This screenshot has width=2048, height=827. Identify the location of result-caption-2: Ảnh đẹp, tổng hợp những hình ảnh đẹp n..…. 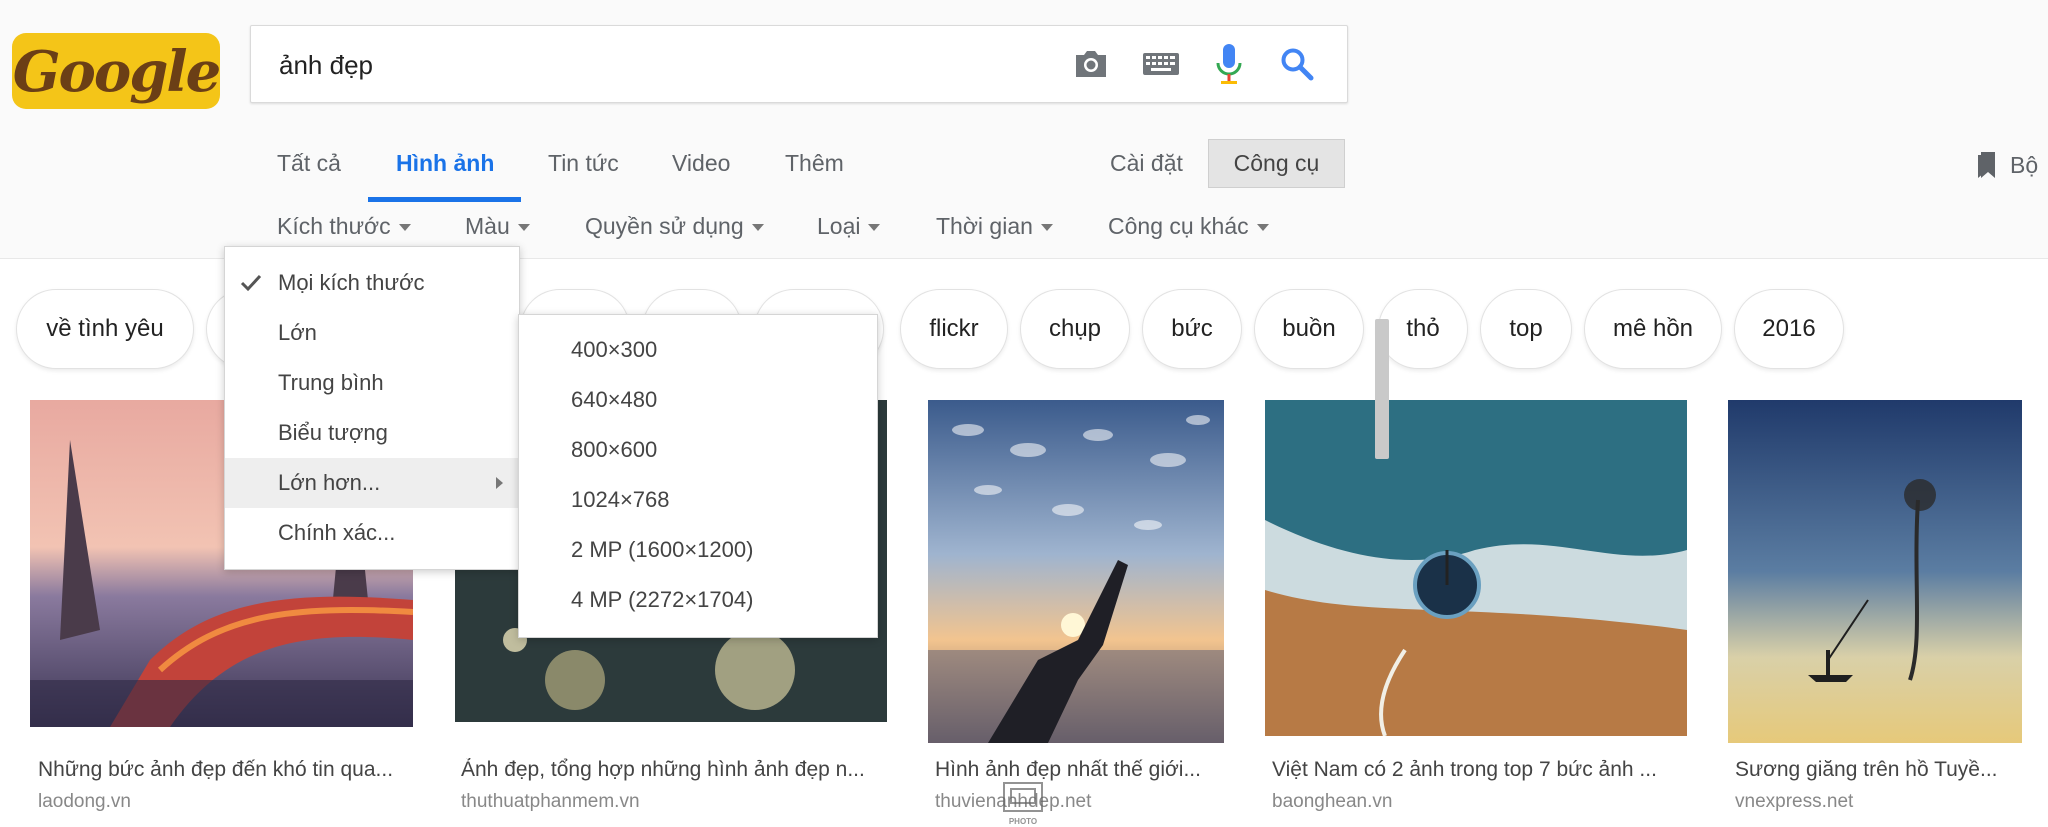
(676, 770).